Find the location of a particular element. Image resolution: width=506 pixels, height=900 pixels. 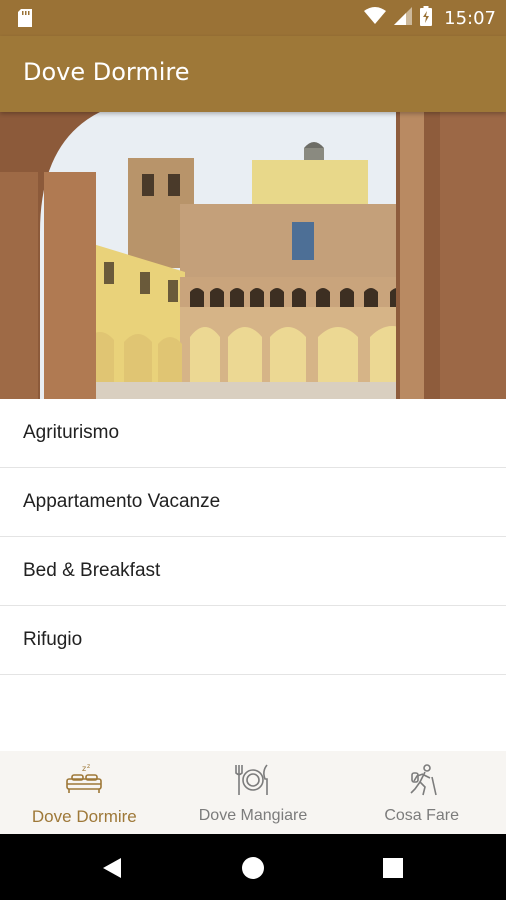

nav-label: Dove Mangiare is located at coordinates (253, 815).